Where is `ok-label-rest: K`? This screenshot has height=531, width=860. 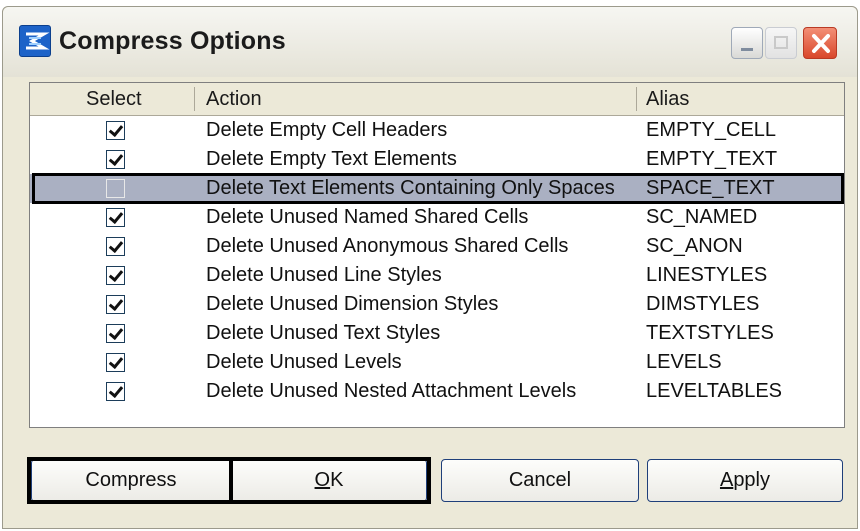
ok-label-rest: K is located at coordinates (337, 480).